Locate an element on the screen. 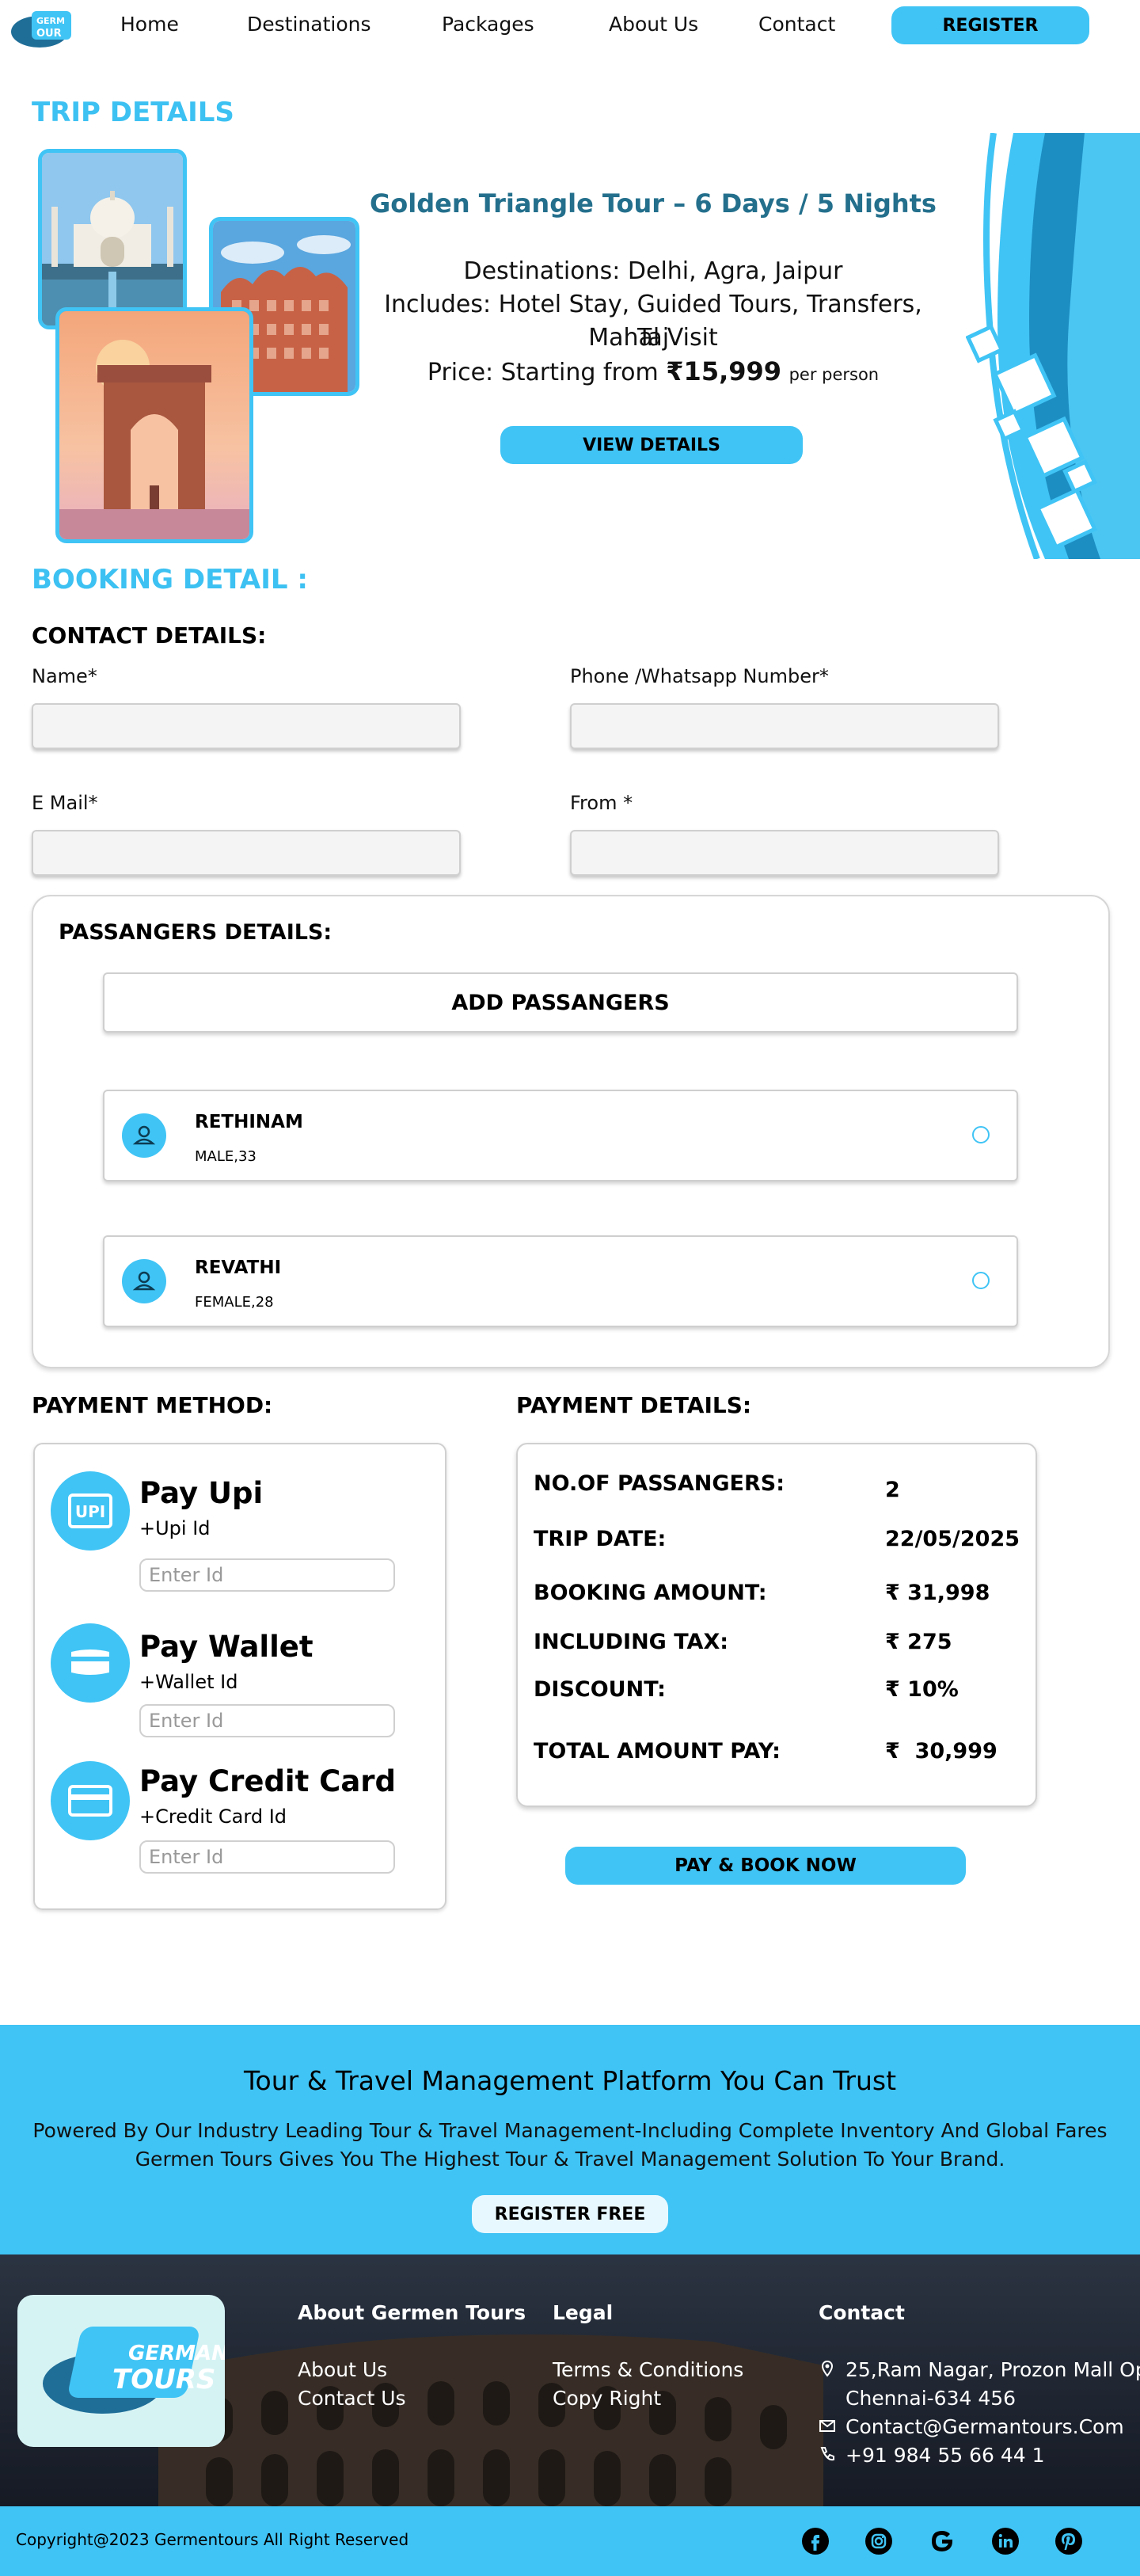 Image resolution: width=1140 pixels, height=2576 pixels. payment-method-heading: PAYMENT METHOD: is located at coordinates (152, 1405).